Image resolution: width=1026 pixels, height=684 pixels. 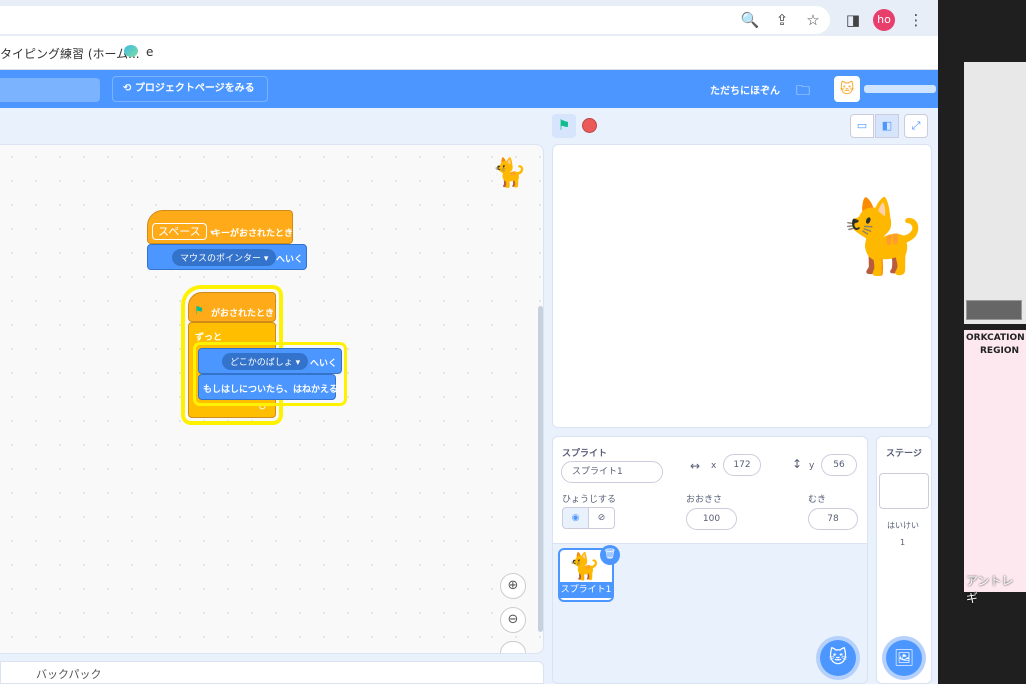 I want to click on bookmarks-bar, so click(x=469, y=53).